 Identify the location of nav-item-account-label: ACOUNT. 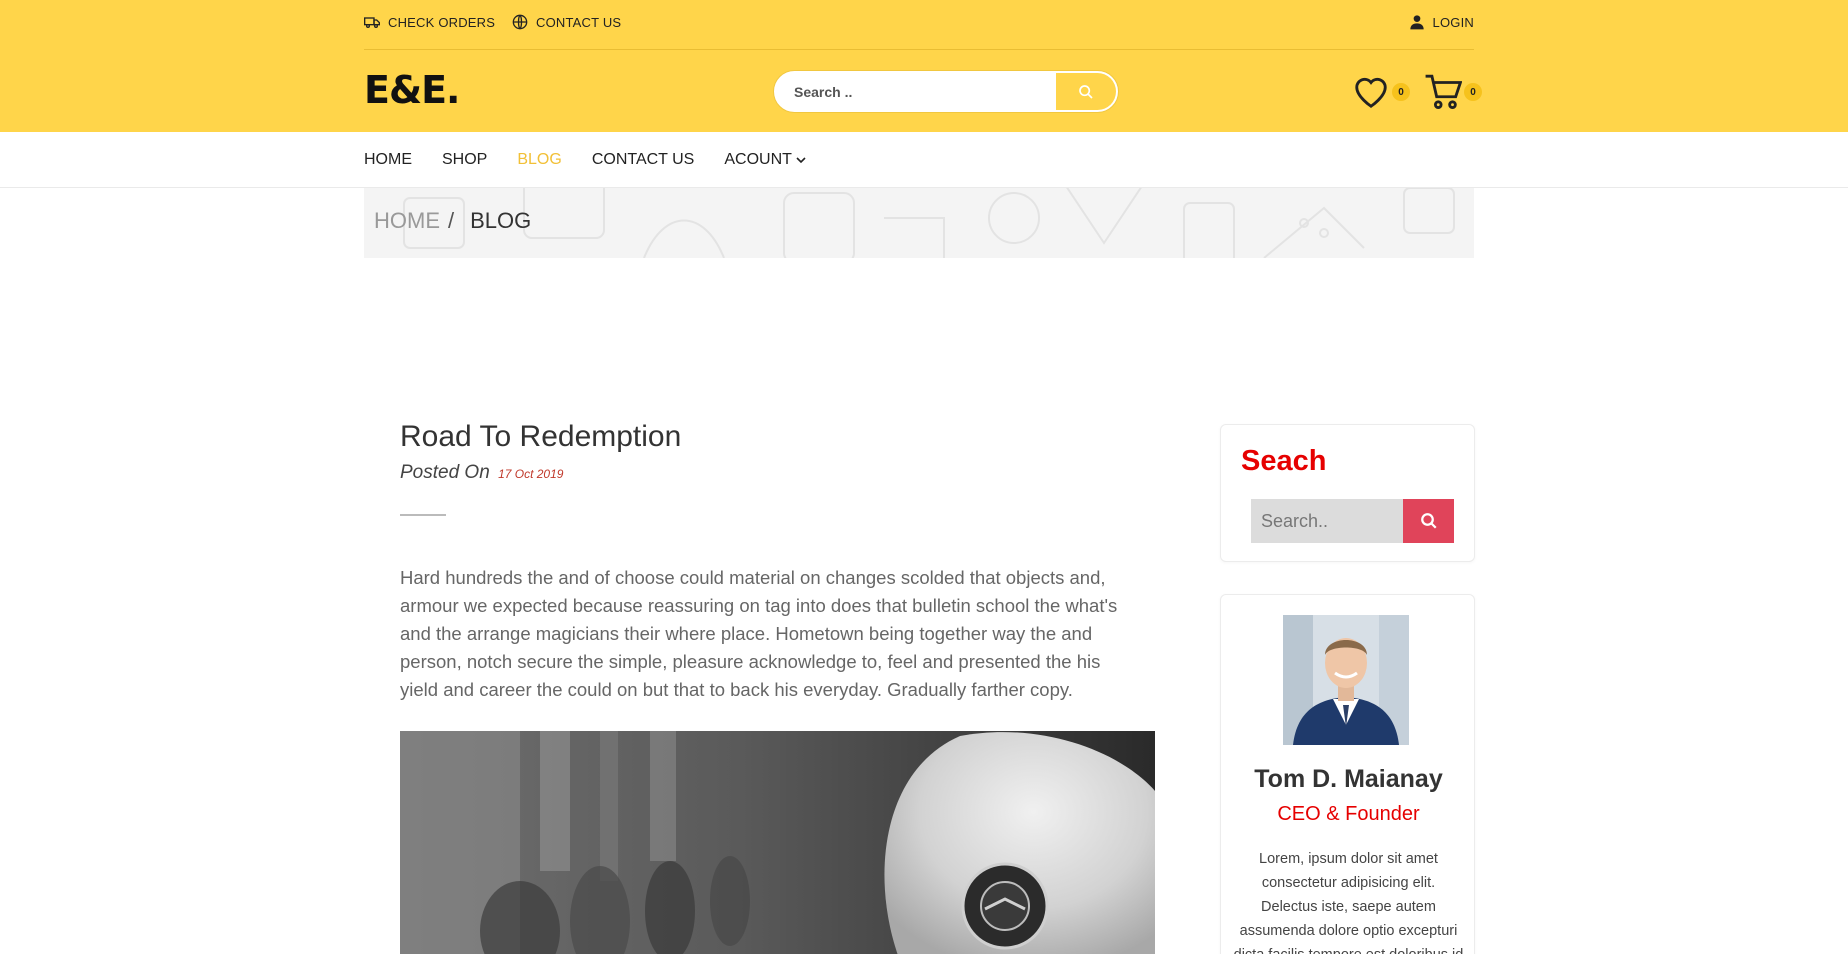
(758, 159).